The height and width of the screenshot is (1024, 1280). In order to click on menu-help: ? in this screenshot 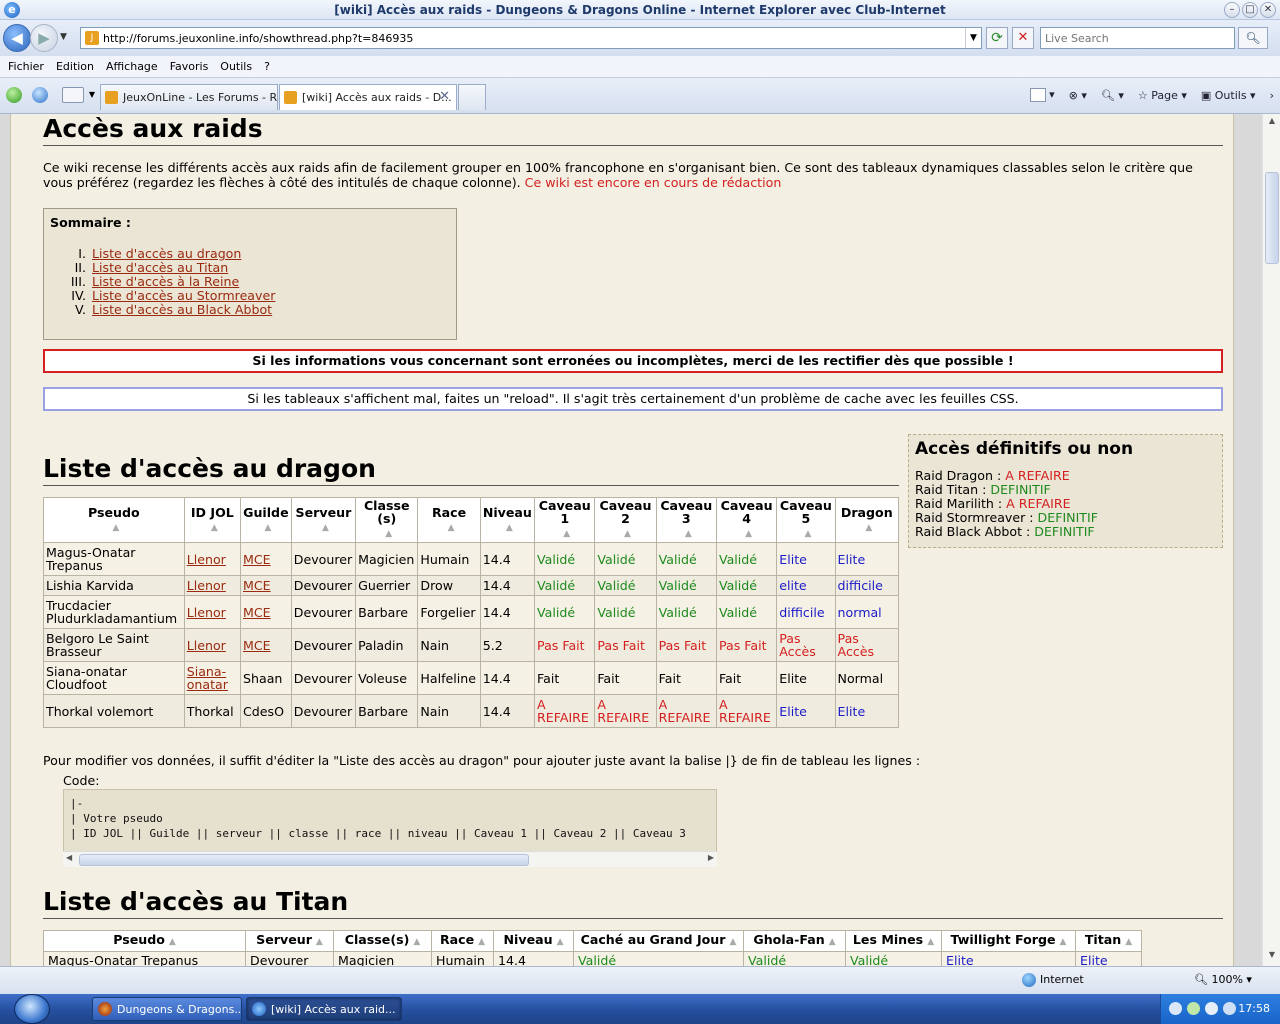, I will do `click(267, 66)`.